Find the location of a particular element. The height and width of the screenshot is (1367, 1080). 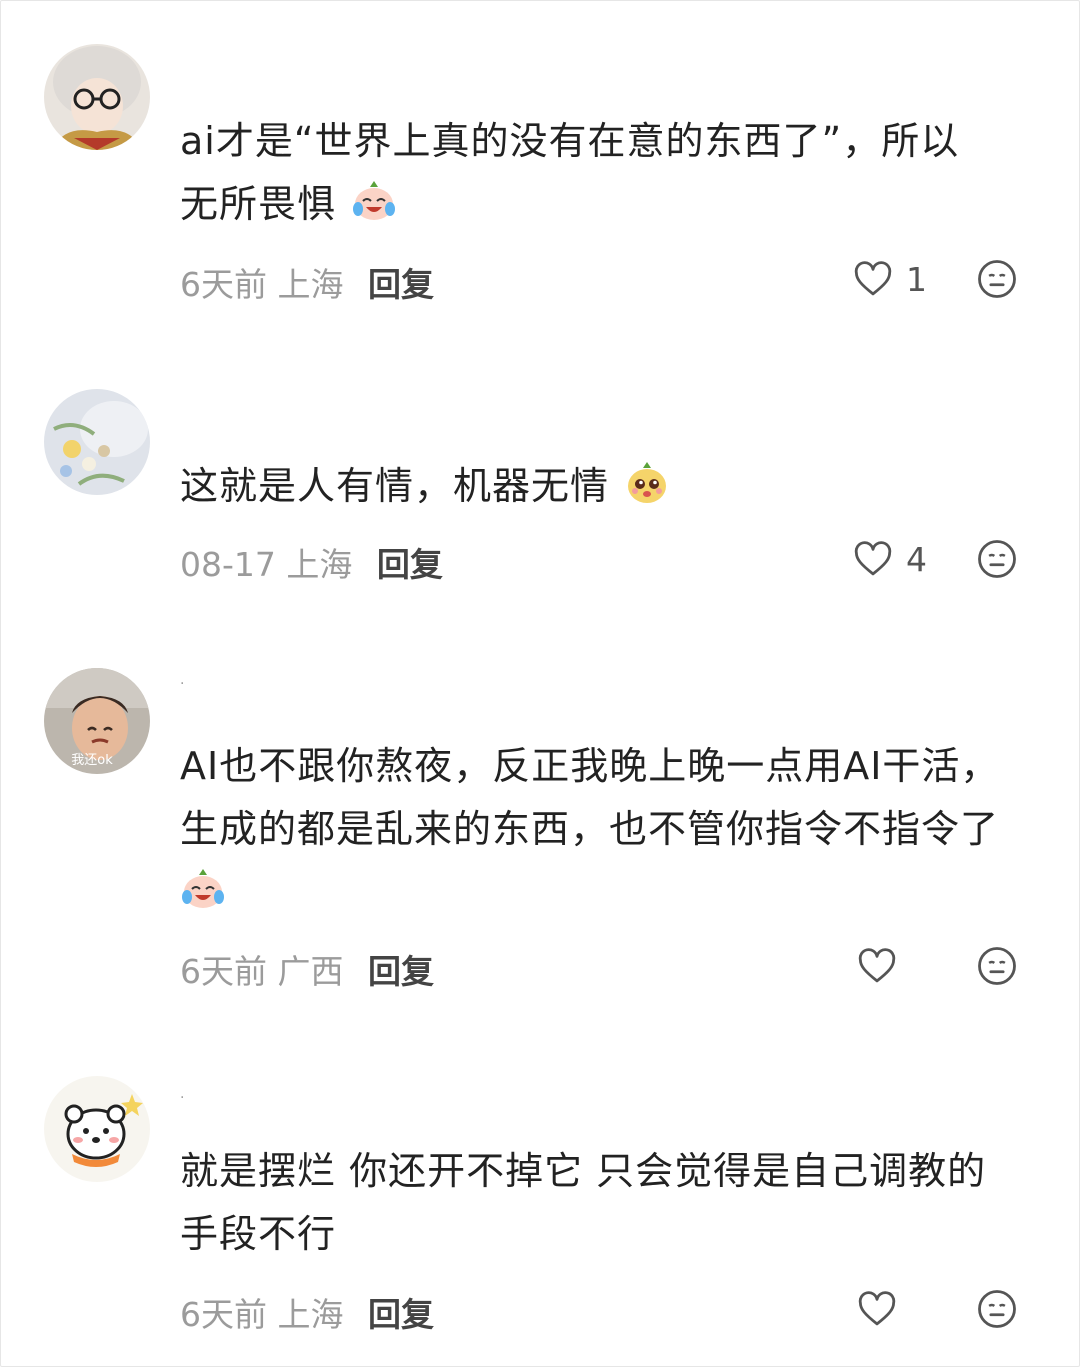

comment-text-line-with-emoji: 这就是人有情，机器无情 is located at coordinates (610, 486).